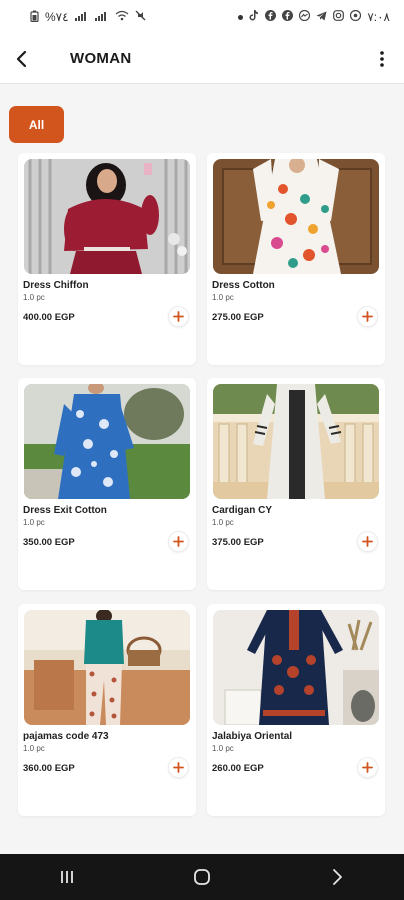 The height and width of the screenshot is (900, 404). I want to click on battery-icon, so click(34, 17).